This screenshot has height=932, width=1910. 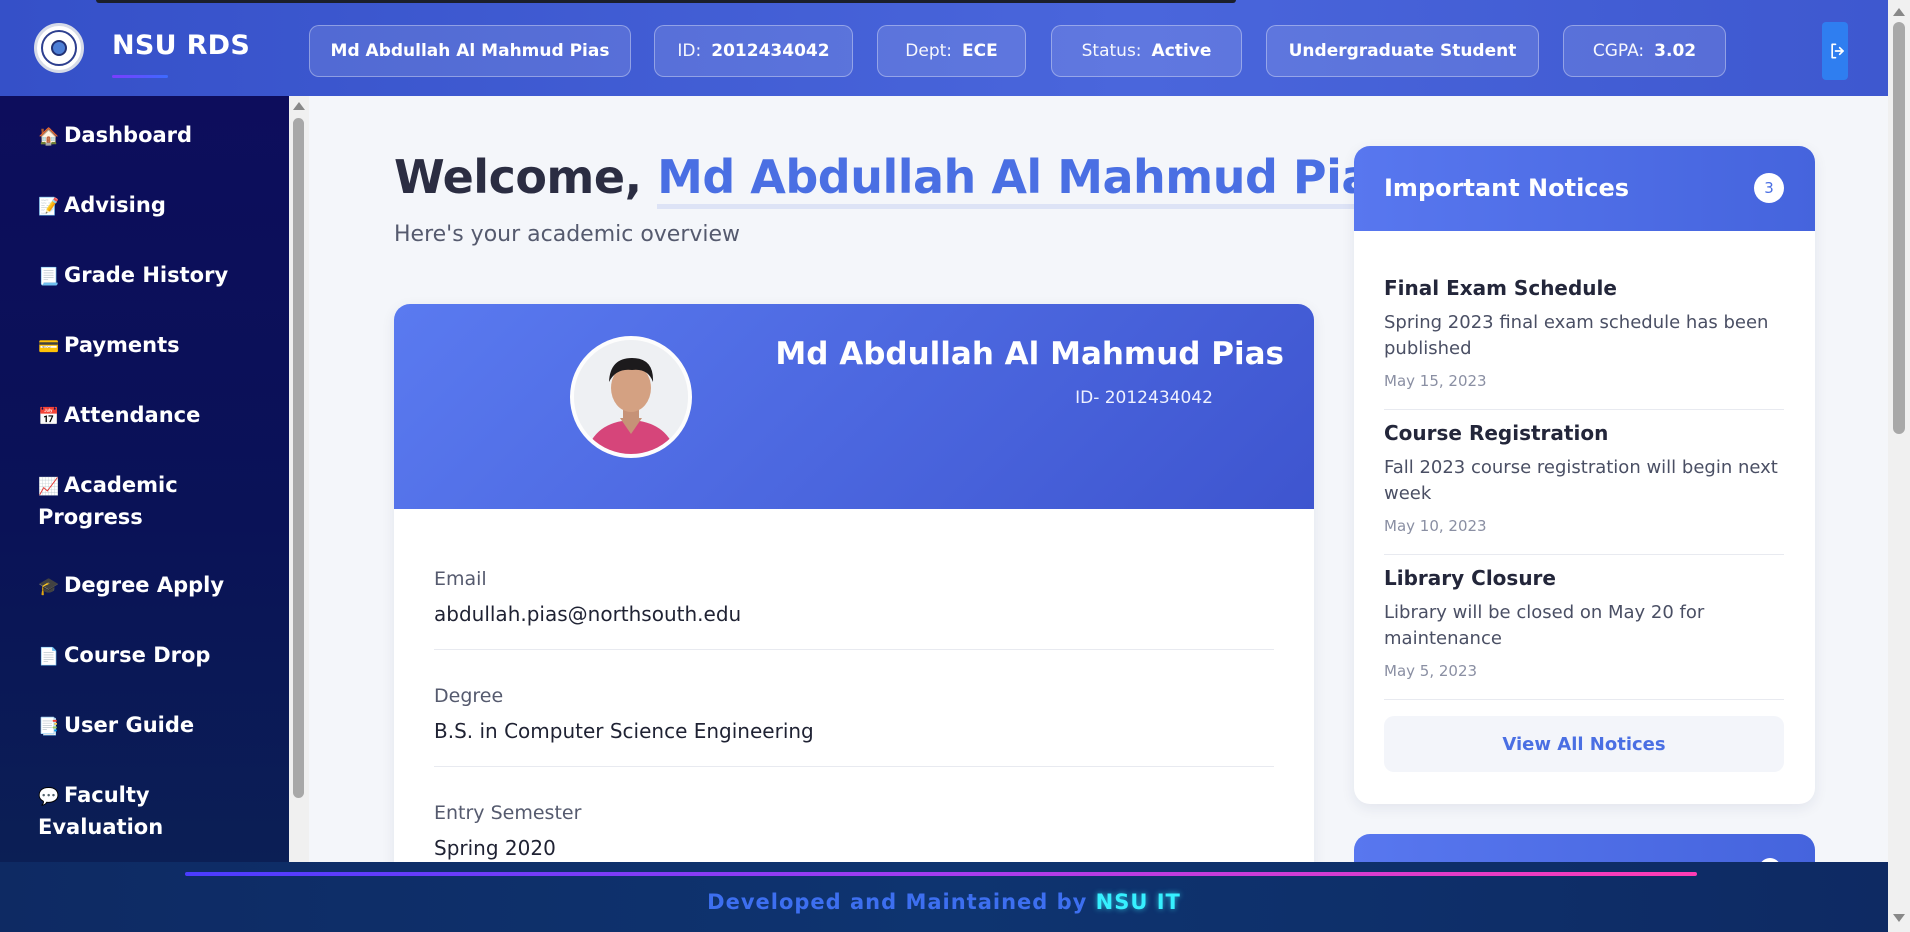 I want to click on seal-ring, so click(x=59, y=48).